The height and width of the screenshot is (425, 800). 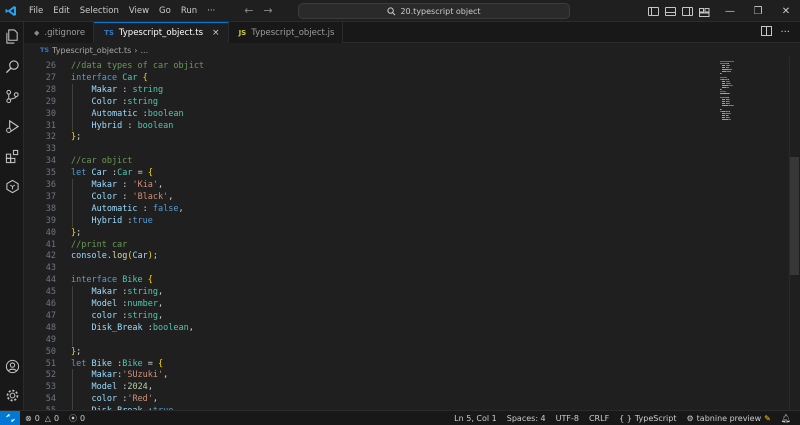 What do you see at coordinates (369, 66) in the screenshot?
I see `code-line: 26 //data types of car objict` at bounding box center [369, 66].